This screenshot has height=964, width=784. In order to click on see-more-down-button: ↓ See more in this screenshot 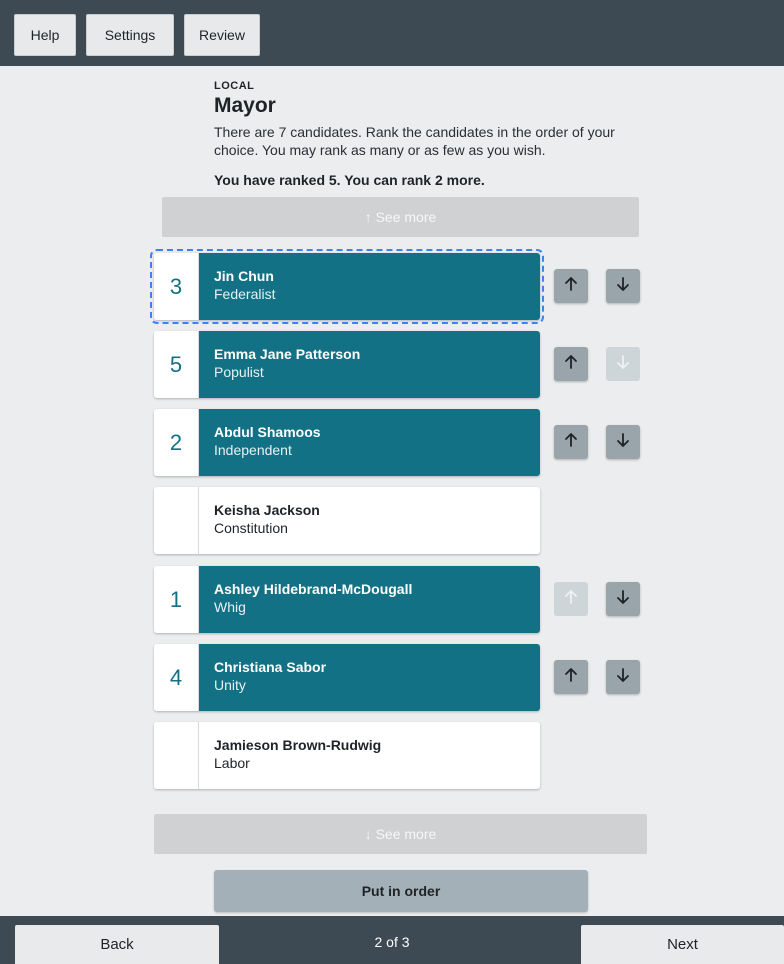, I will do `click(400, 834)`.